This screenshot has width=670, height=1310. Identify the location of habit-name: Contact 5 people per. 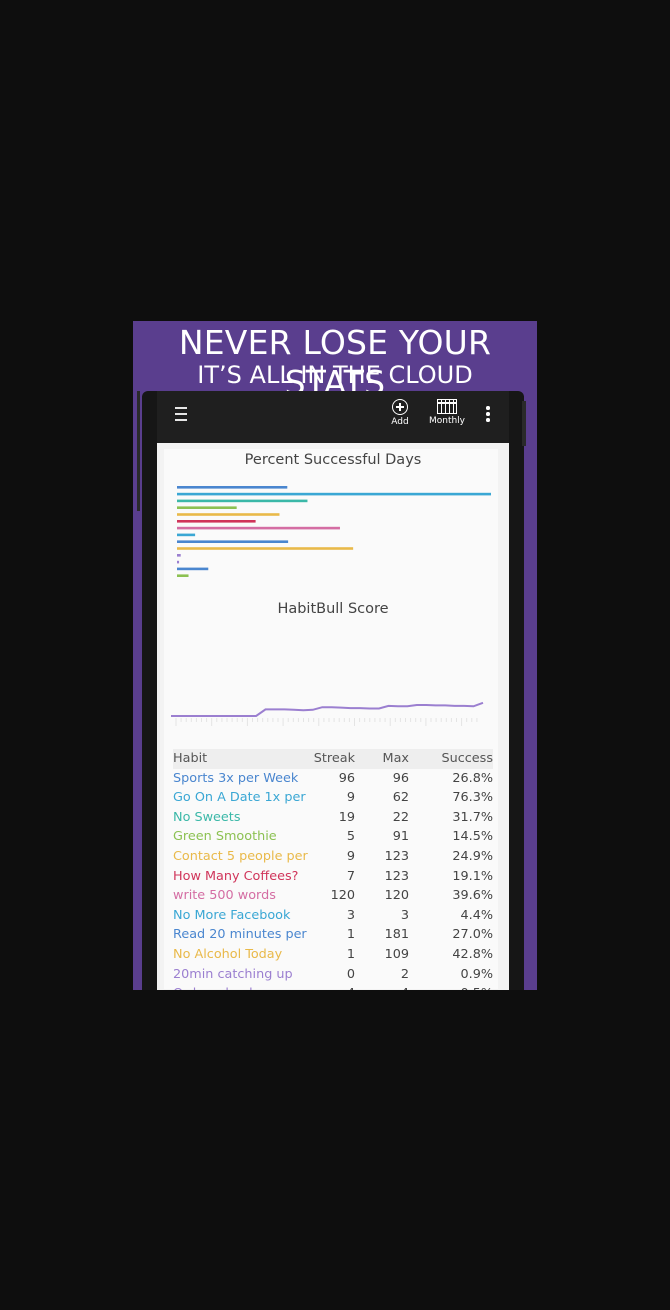
(240, 856).